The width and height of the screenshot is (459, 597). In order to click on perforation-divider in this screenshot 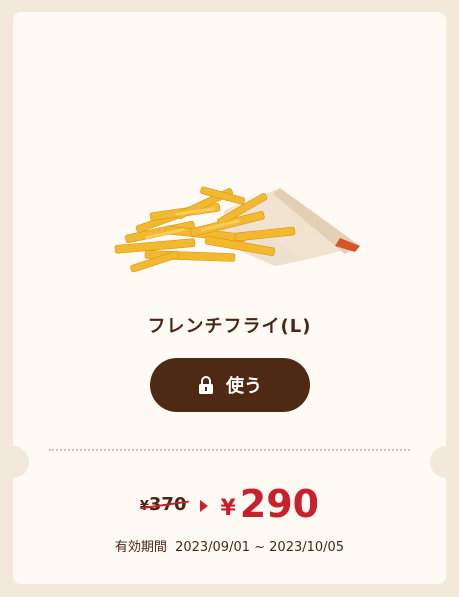, I will do `click(229, 450)`.